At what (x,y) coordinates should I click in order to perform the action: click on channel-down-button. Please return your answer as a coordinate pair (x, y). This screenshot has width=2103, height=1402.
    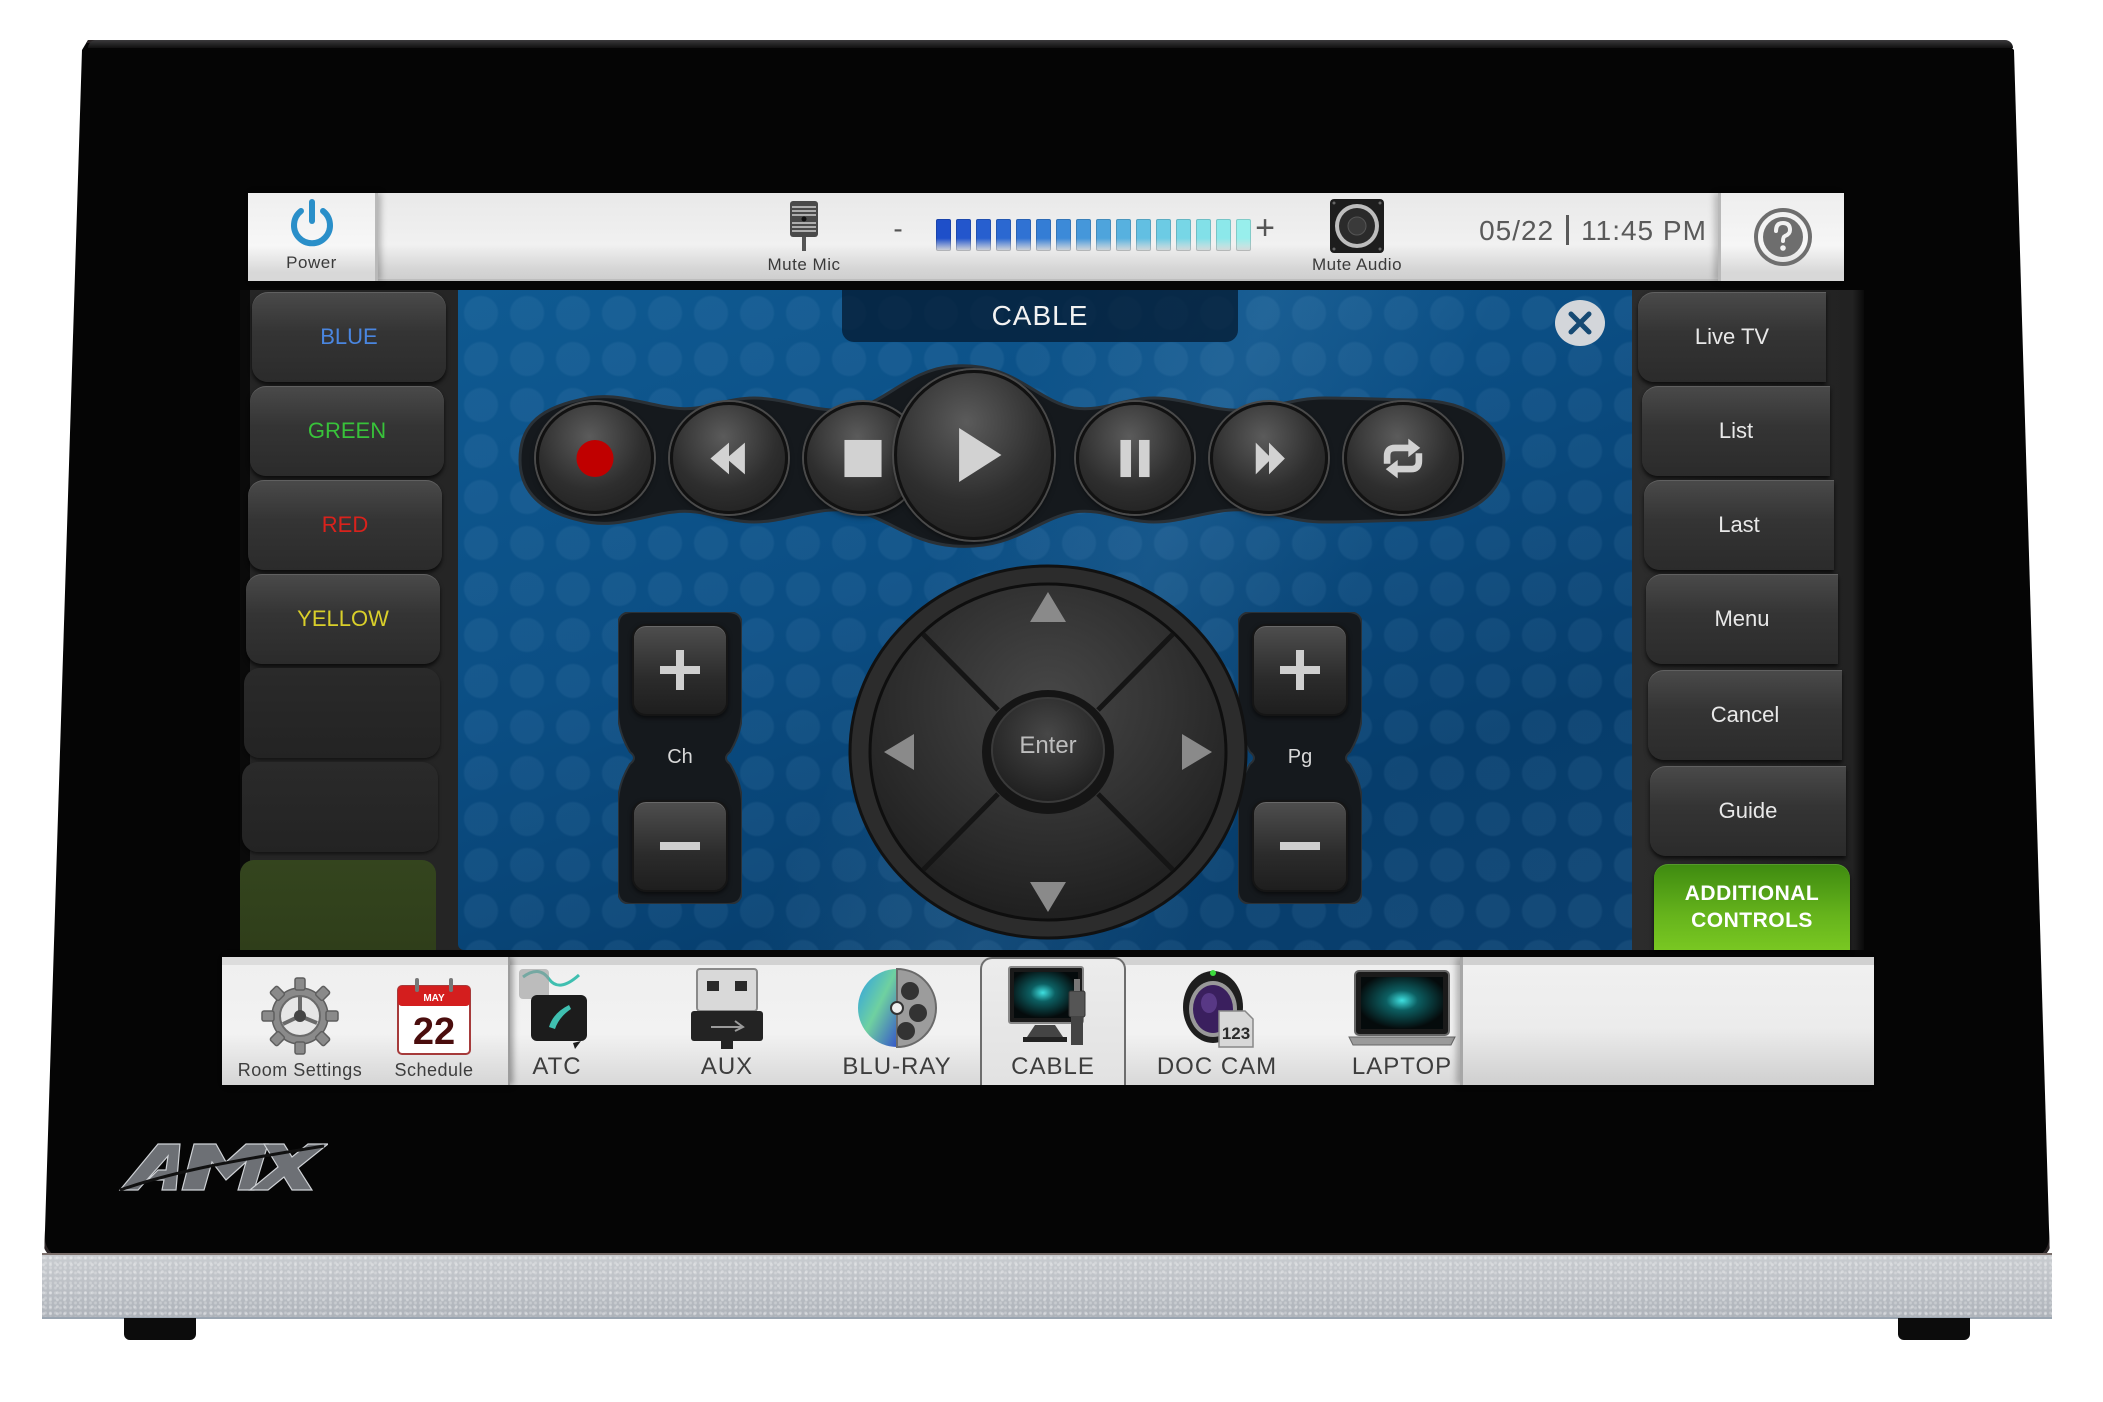
    Looking at the image, I should click on (680, 846).